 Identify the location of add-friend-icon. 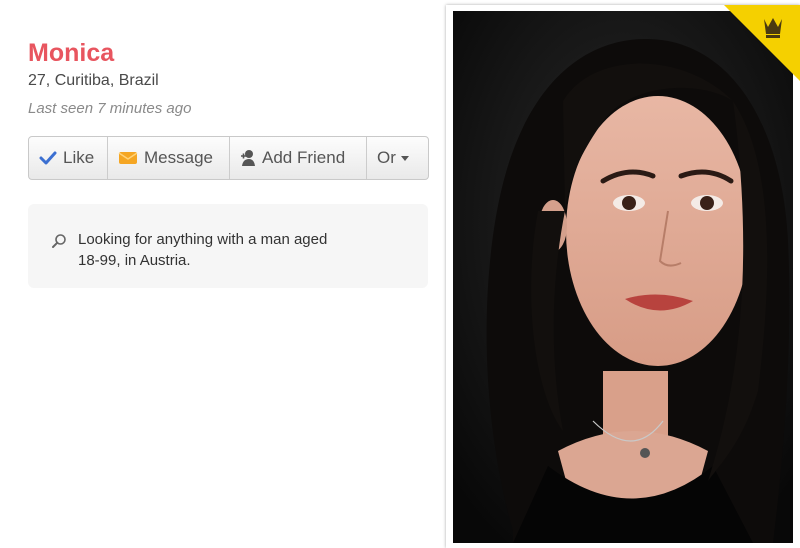
(248, 158).